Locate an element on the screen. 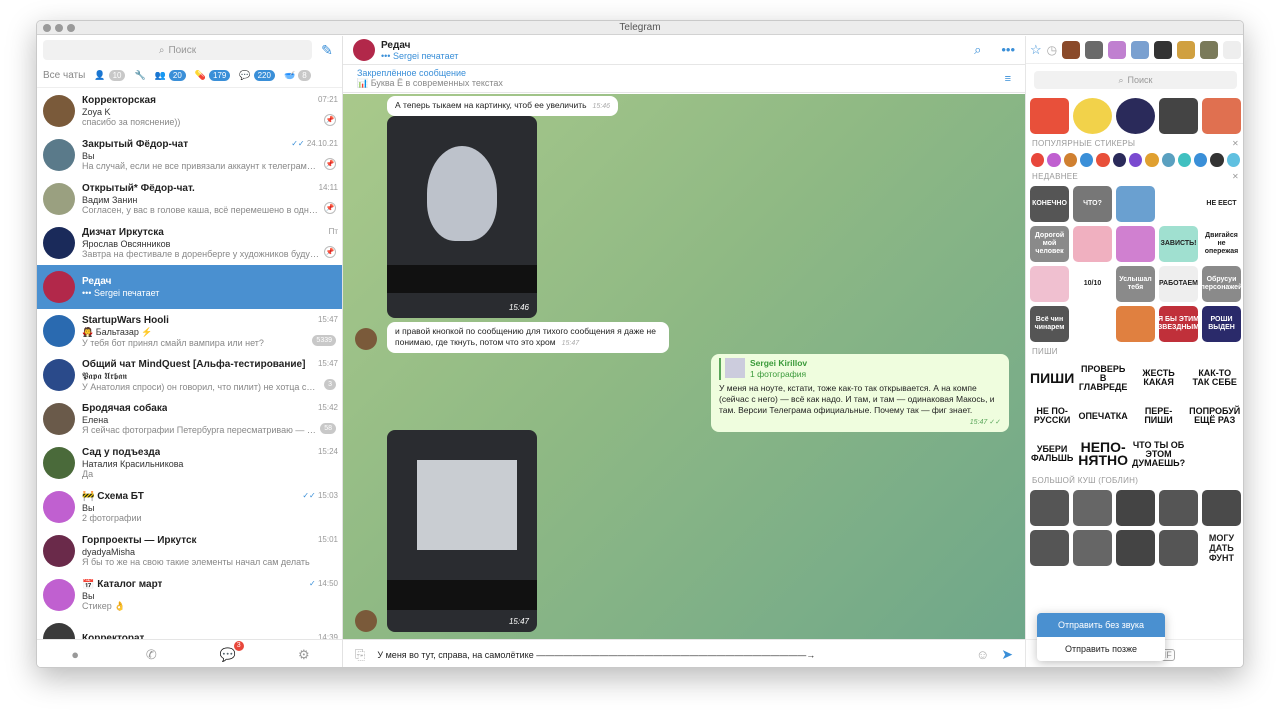  chat-list-item: Редач ••• Sergei печатает is located at coordinates (189, 287).